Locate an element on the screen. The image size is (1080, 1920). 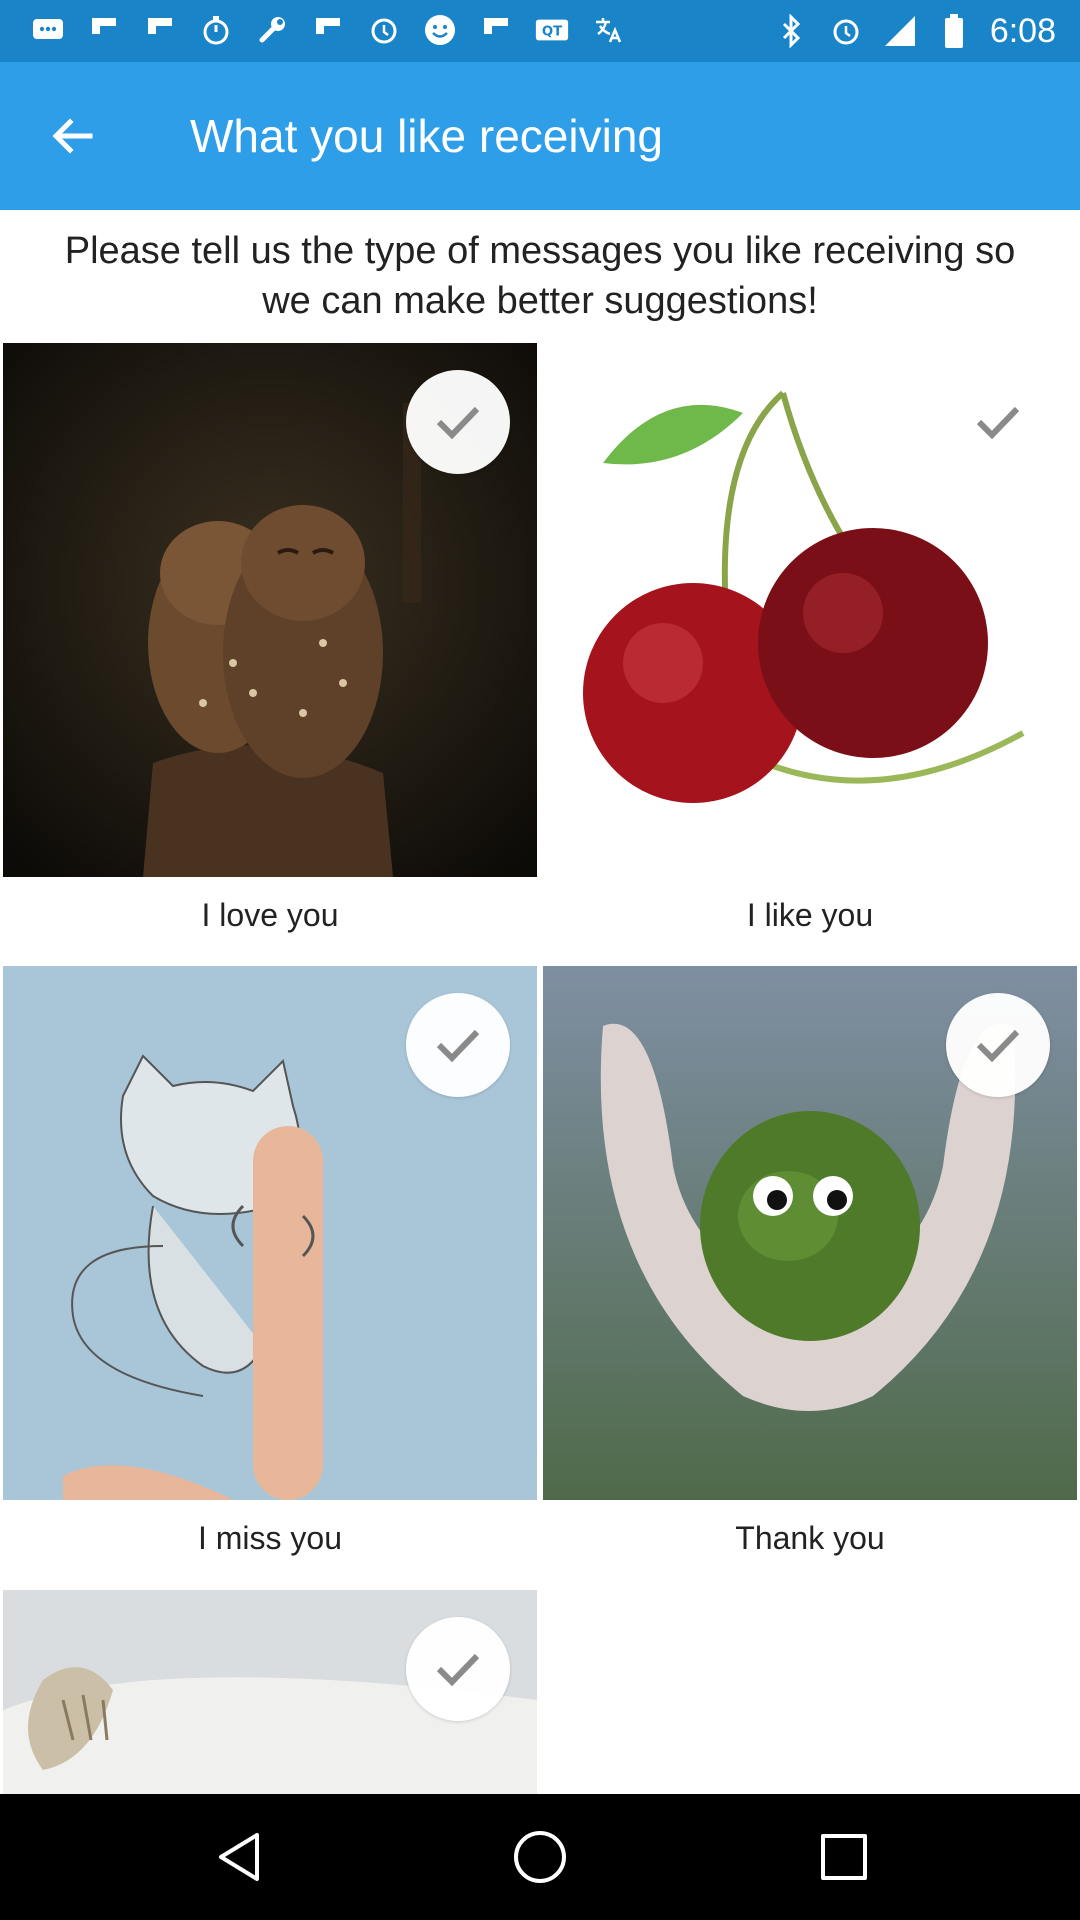
qt-icon: QT is located at coordinates (552, 30).